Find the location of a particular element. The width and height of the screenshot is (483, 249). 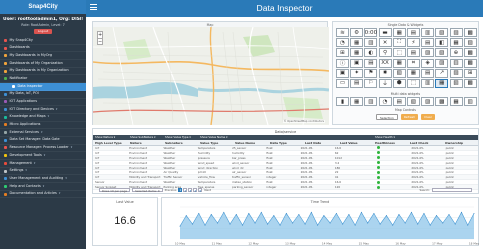

logout-button: Logout is located at coordinates (43, 31).